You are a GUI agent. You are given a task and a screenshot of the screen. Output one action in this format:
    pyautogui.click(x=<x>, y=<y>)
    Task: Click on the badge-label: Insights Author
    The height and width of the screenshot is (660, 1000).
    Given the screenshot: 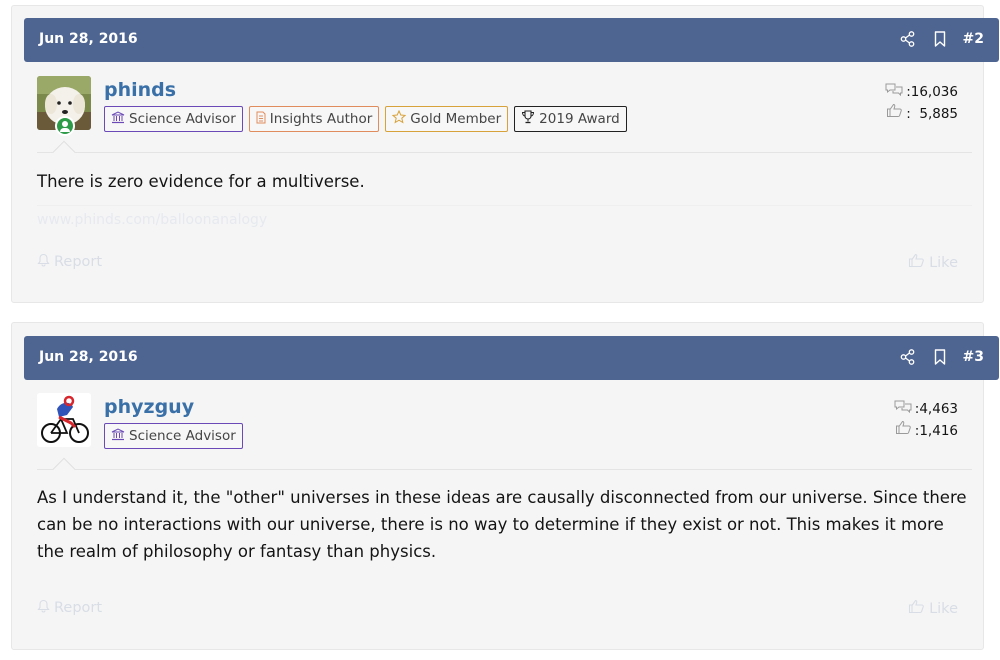 What is the action you would take?
    pyautogui.click(x=321, y=119)
    